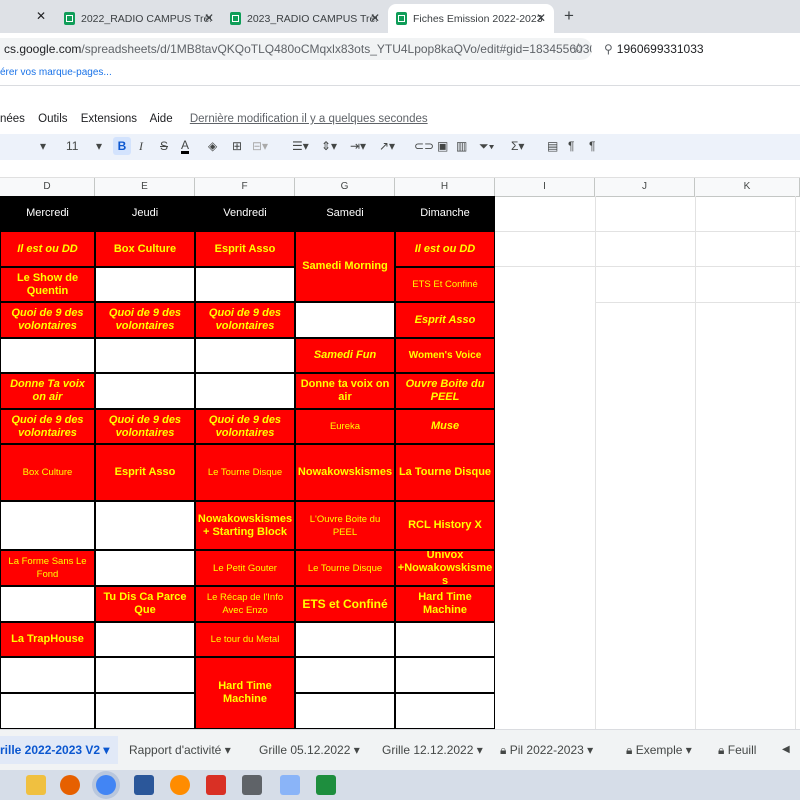  I want to click on table-icon: ▤, so click(552, 146).